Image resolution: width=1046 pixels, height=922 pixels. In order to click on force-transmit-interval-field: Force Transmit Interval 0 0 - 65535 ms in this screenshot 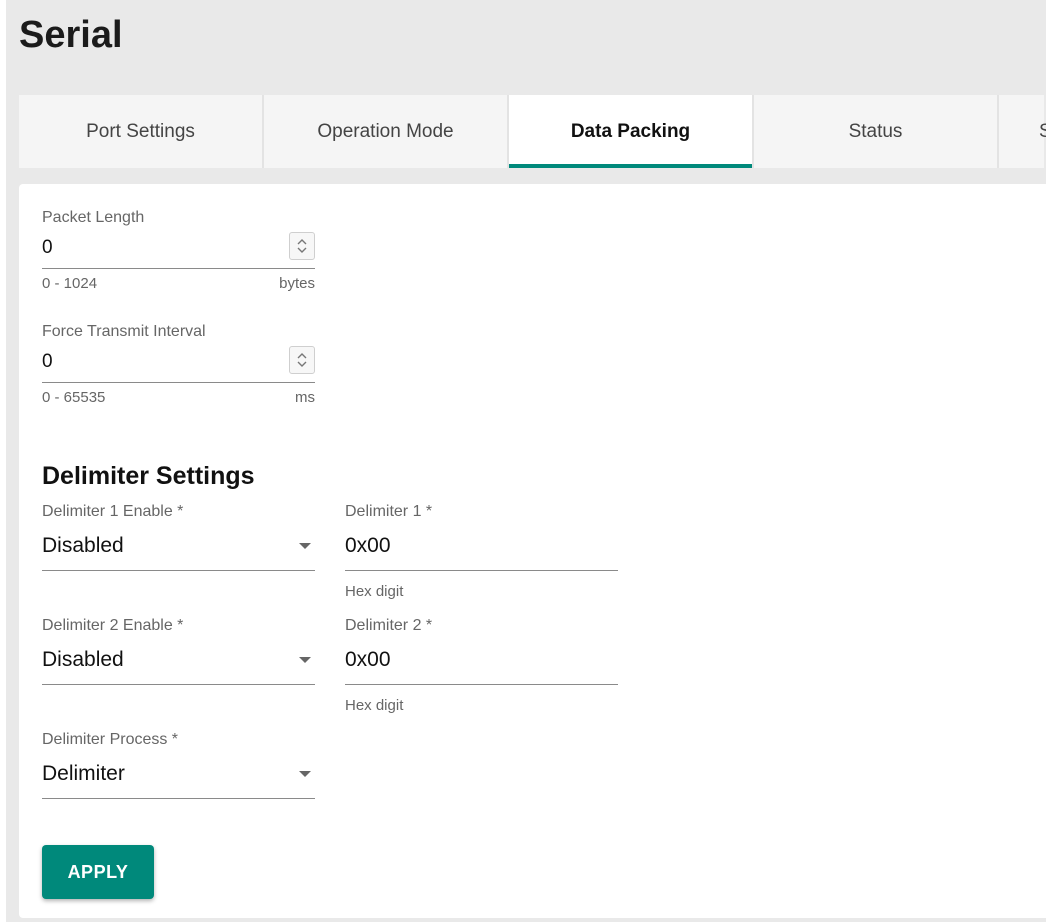, I will do `click(178, 364)`.